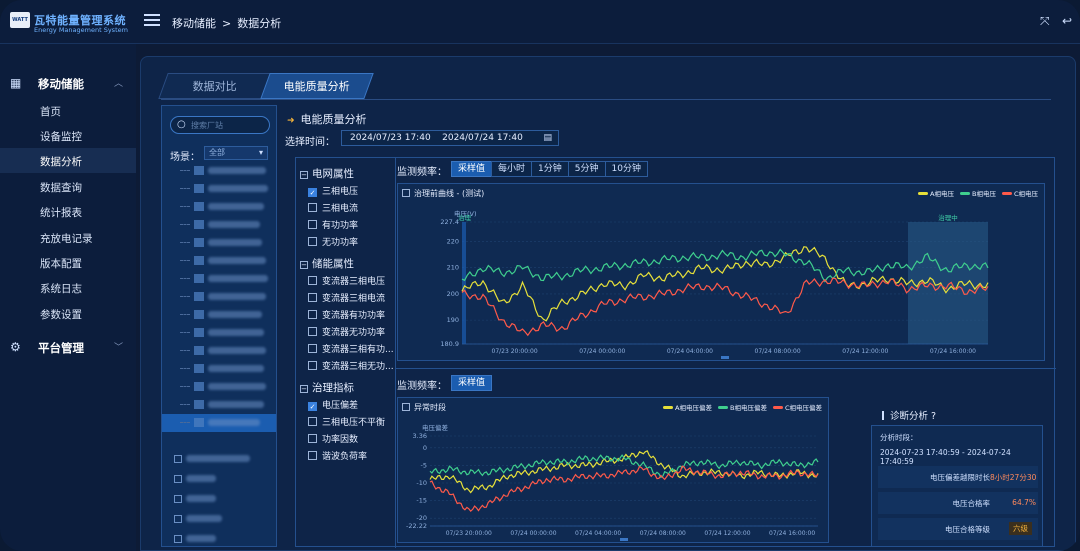 This screenshot has height=551, width=1080. Describe the element at coordinates (449, 222) in the screenshot. I see `y-tick-label: 227.4` at that location.